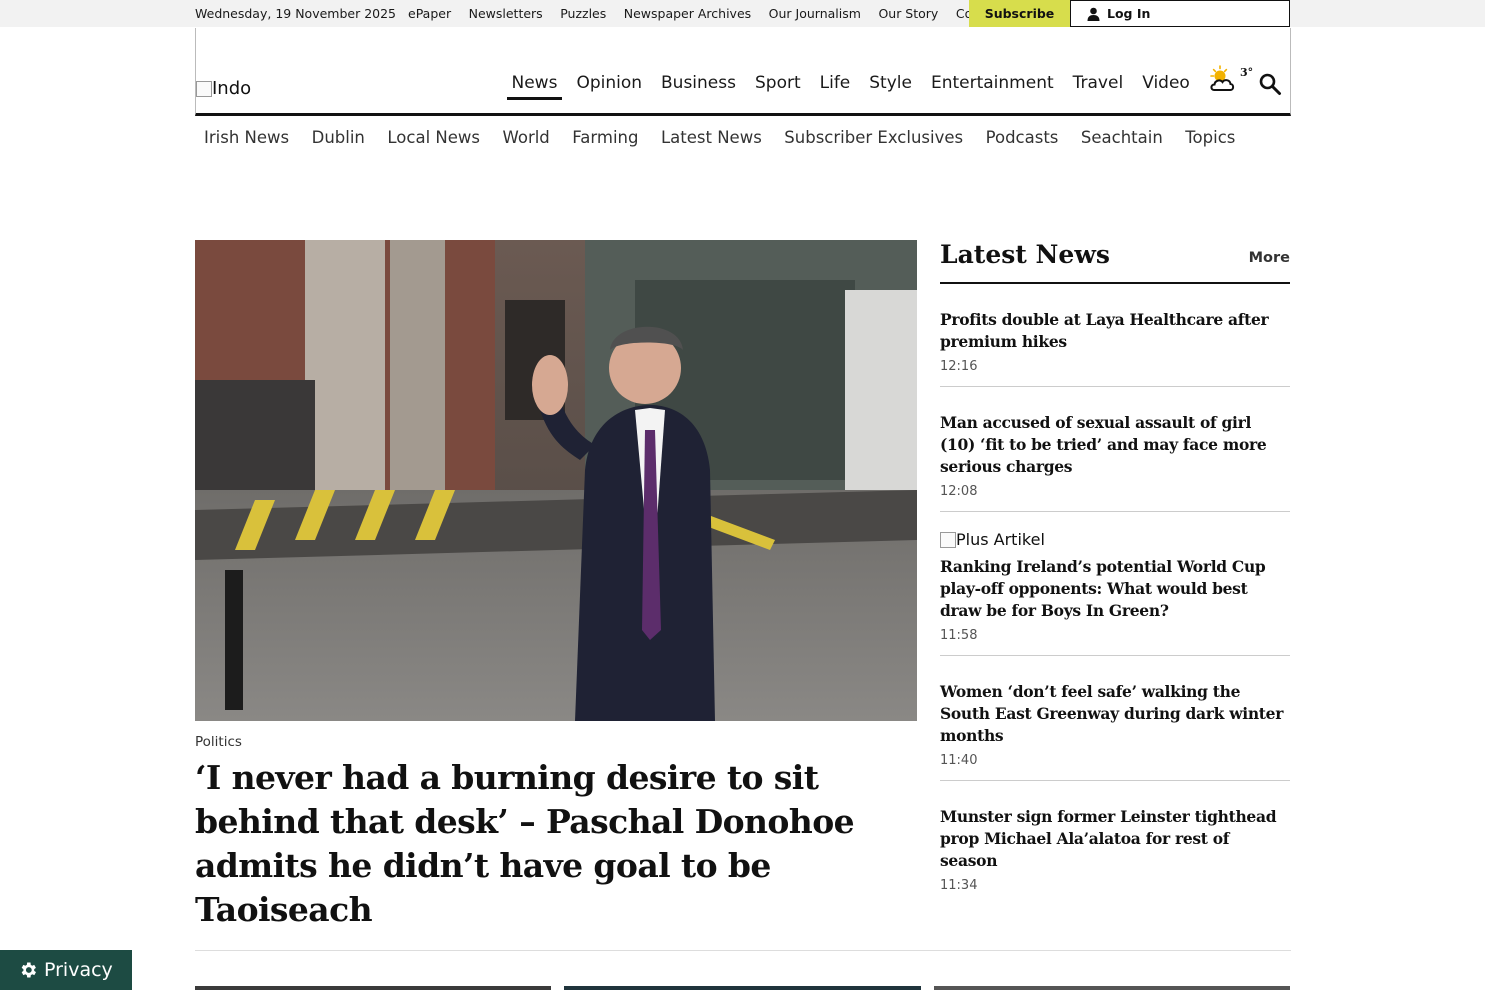  I want to click on subnav-item-subscriber-exclusives: Subscriber Exclusives, so click(873, 137).